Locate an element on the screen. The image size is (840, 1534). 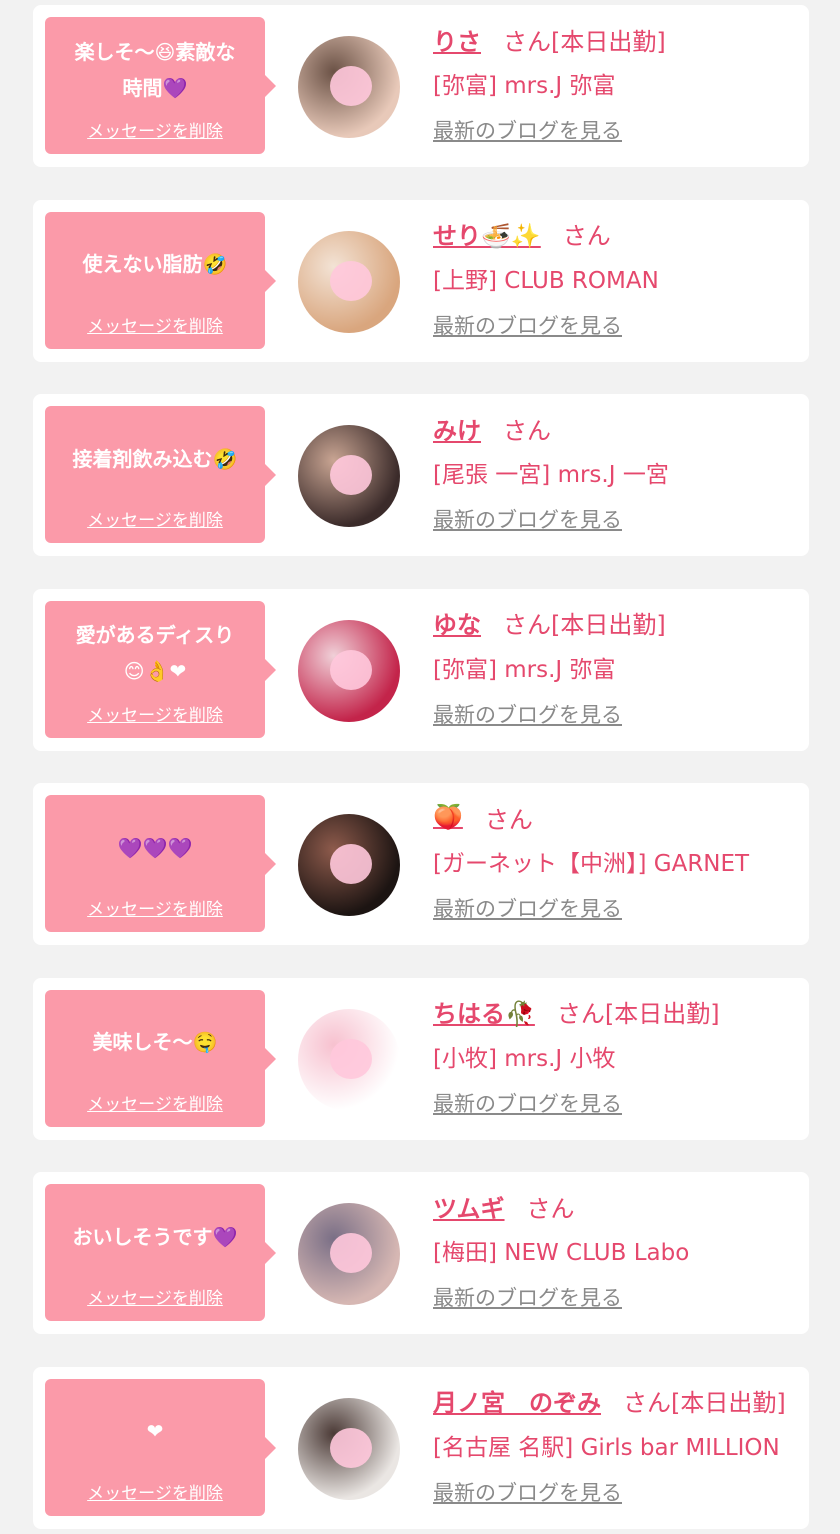
cast-info: りさ さん[本日出勤] [弥富] mrs.J 弥富 最新のブログを見る is located at coordinates (617, 82).